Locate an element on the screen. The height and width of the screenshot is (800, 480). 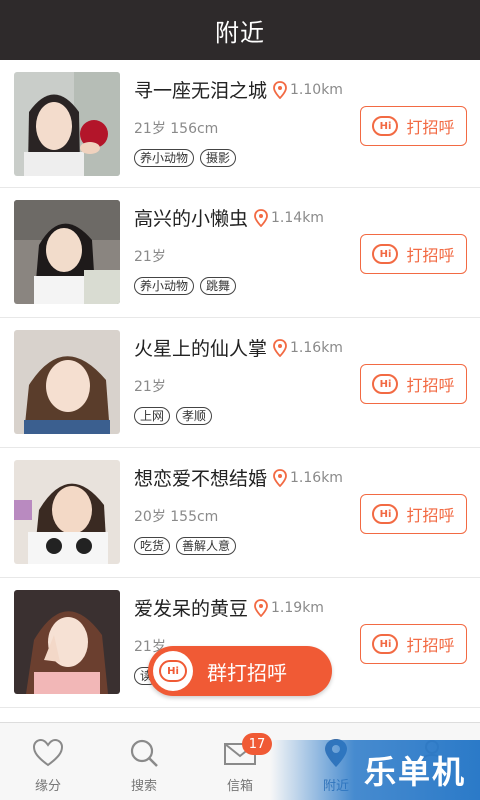
title-bar: 附近 is located at coordinates (240, 30).